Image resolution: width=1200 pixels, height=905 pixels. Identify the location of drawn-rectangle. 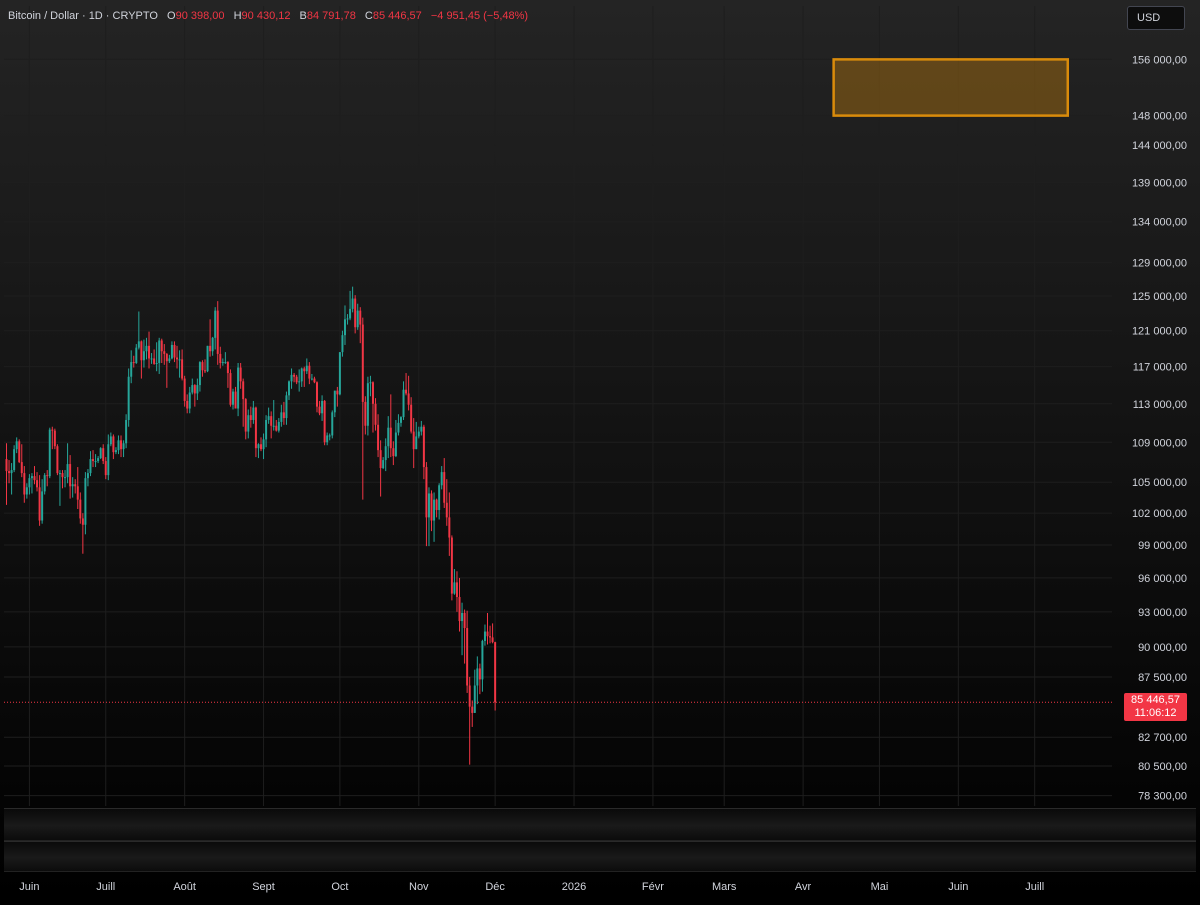
(951, 87).